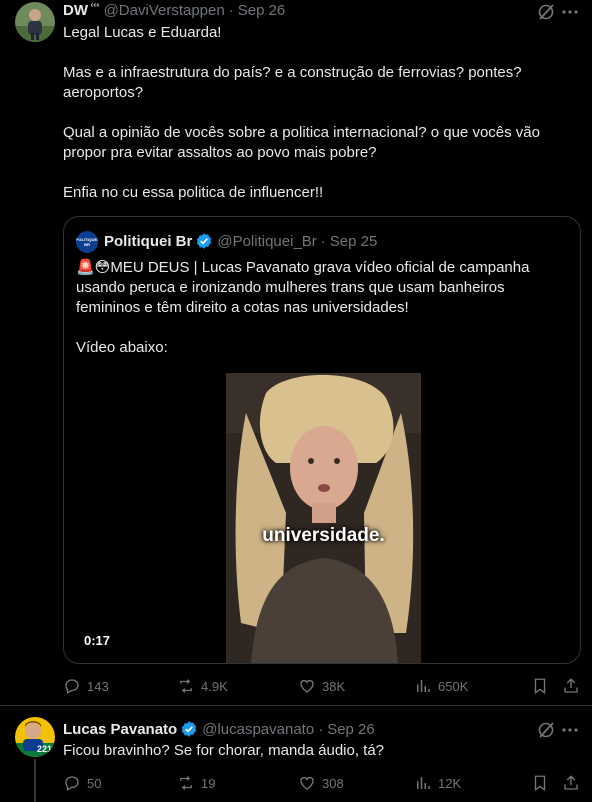  Describe the element at coordinates (258, 729) in the screenshot. I see `handle: @lucaspavanato` at that location.